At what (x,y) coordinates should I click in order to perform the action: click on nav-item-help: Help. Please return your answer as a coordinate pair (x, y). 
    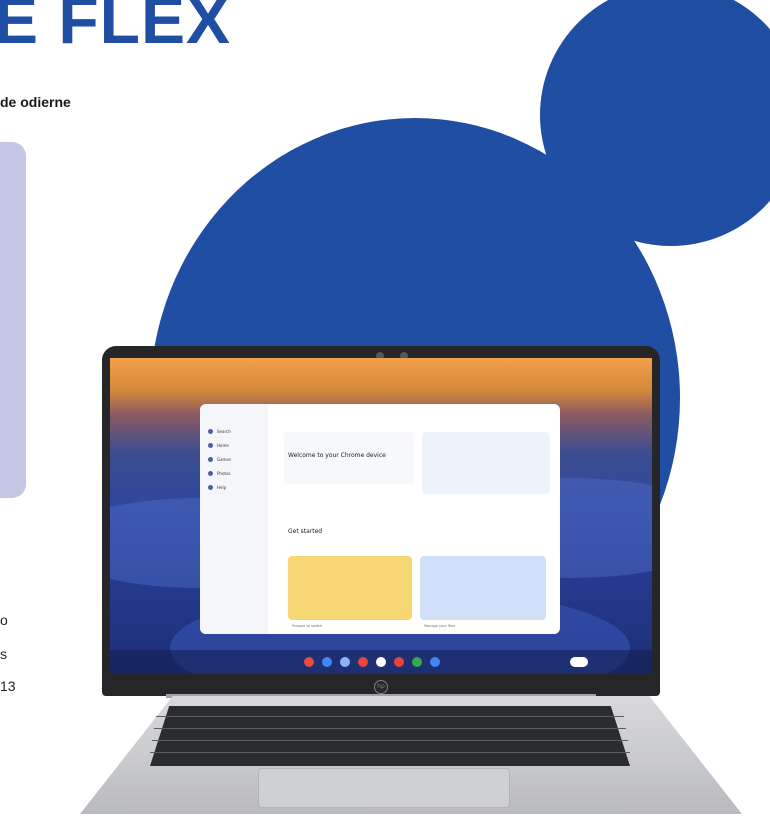
    Looking at the image, I should click on (217, 487).